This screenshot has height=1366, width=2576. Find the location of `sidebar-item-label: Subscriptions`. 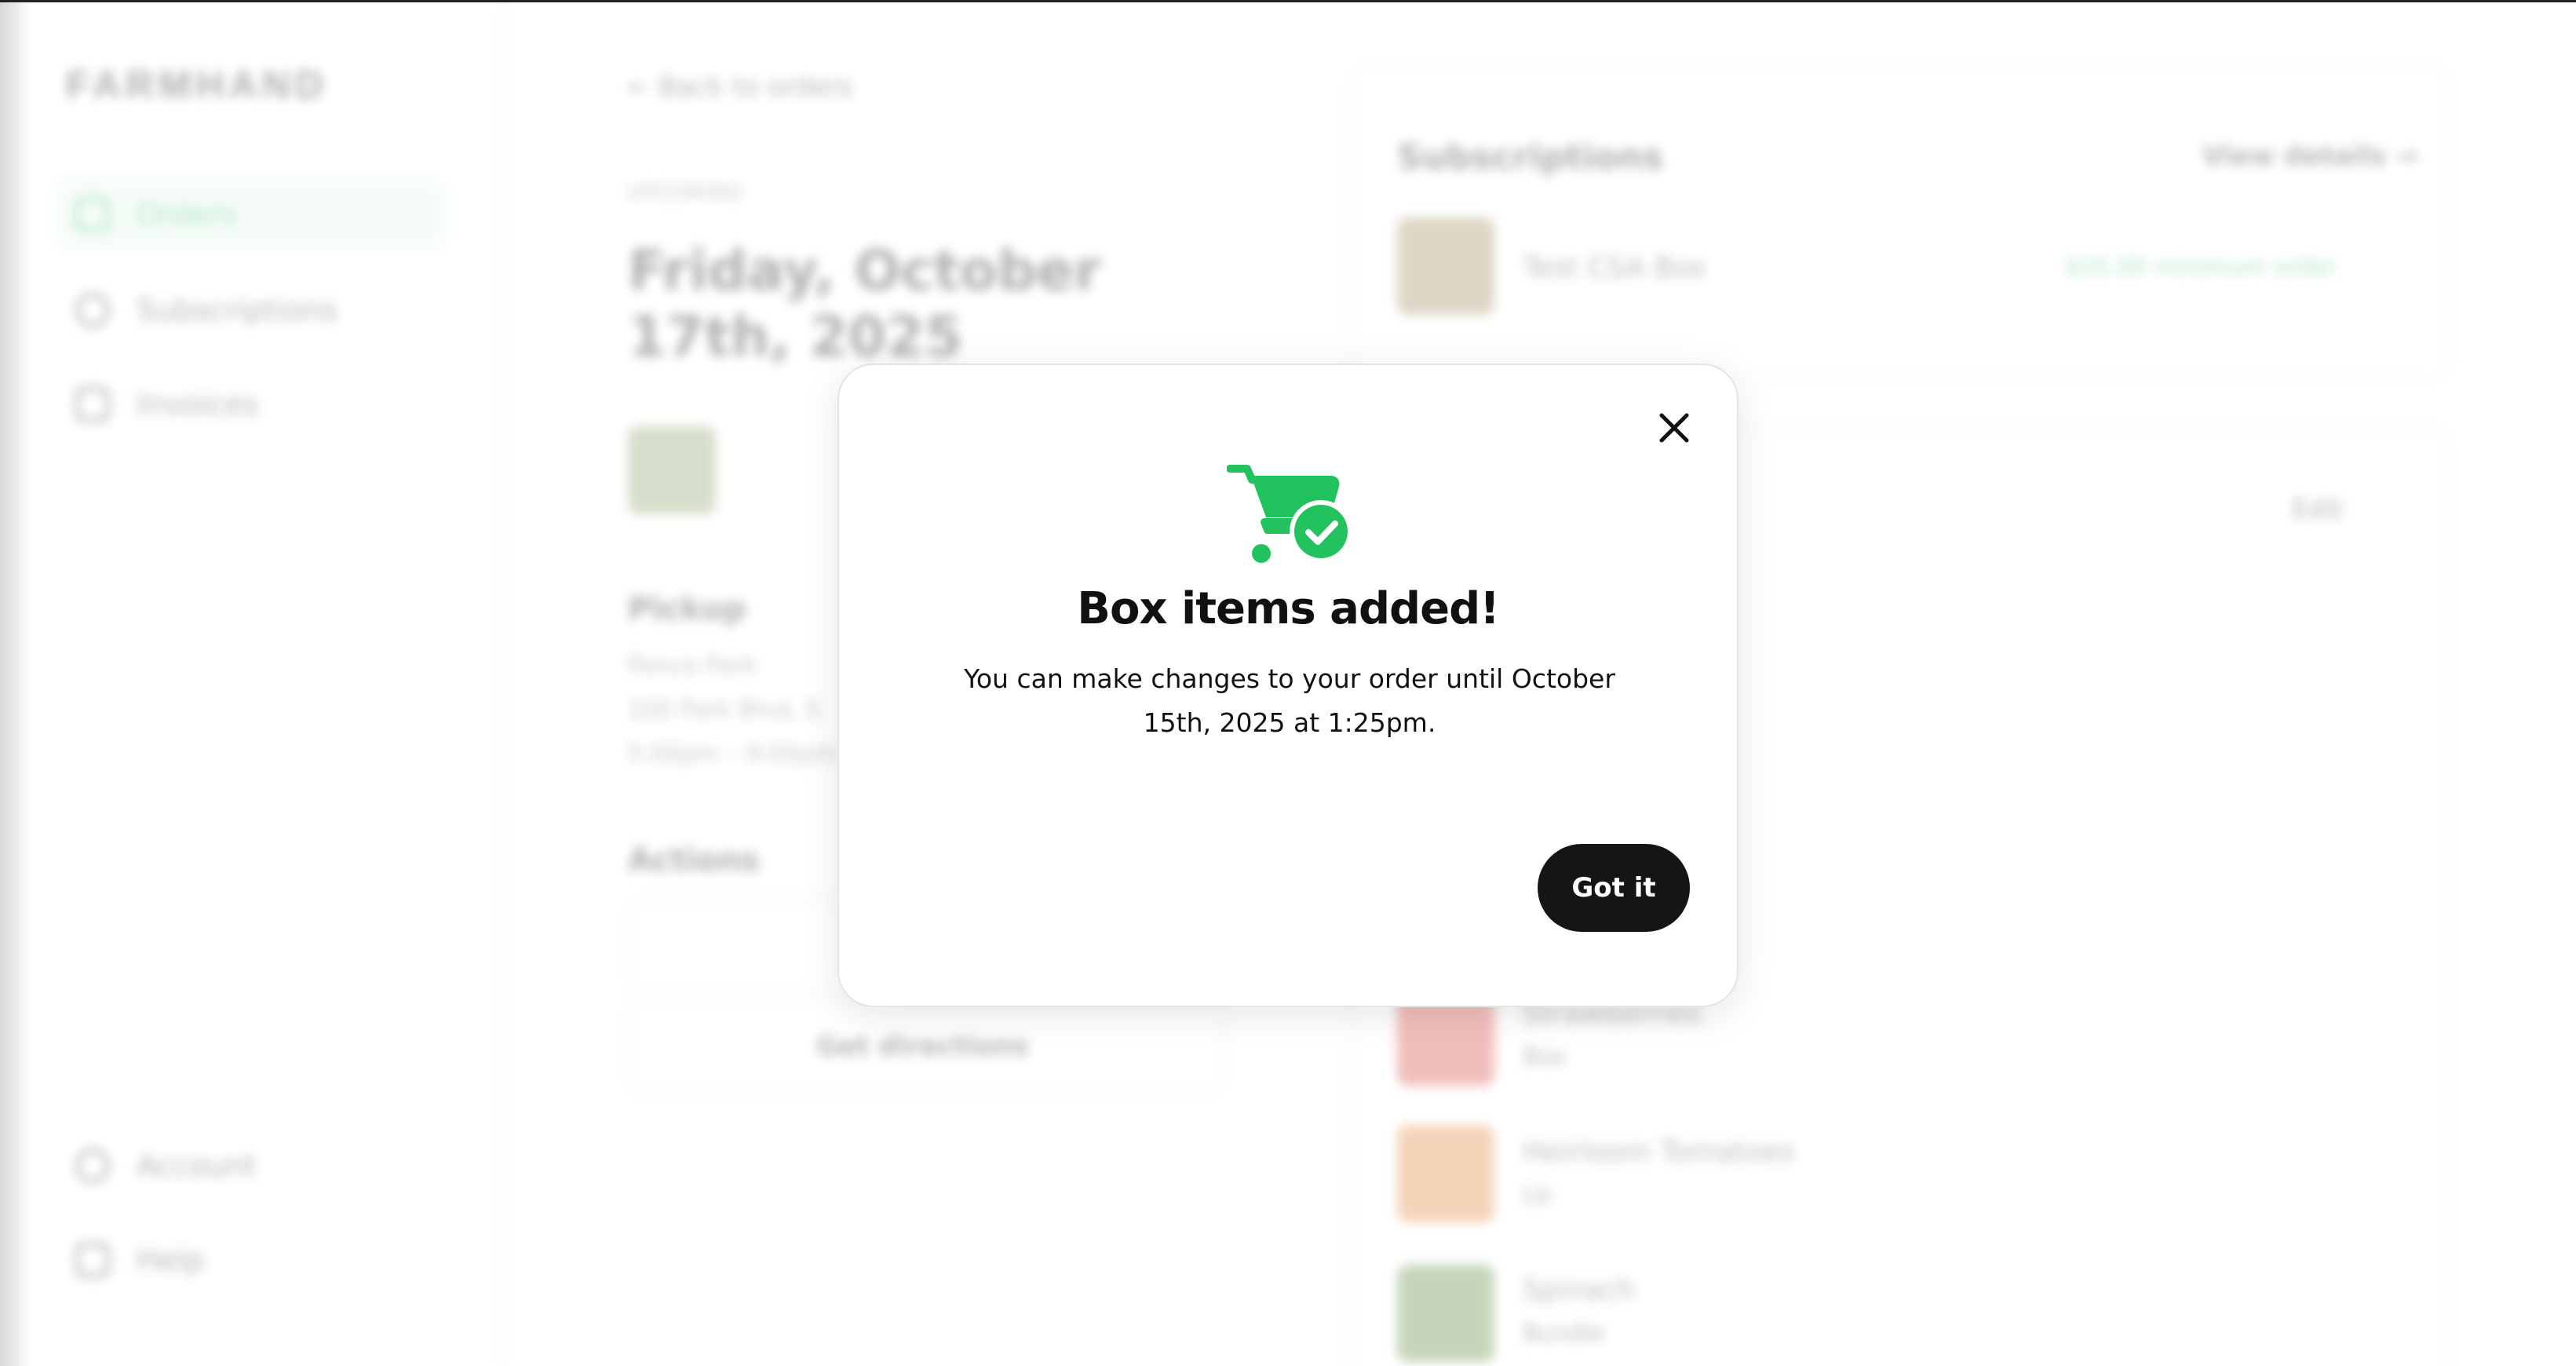

sidebar-item-label: Subscriptions is located at coordinates (237, 310).